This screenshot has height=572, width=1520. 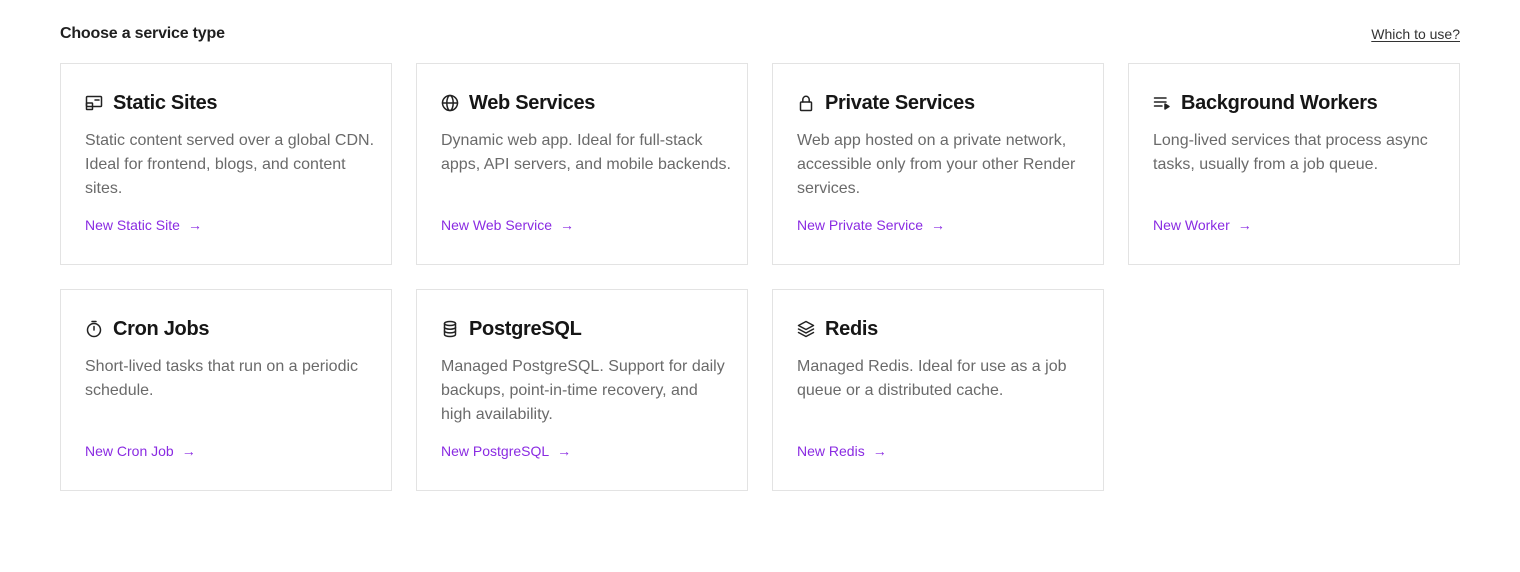 I want to click on page-title: Choose a service type, so click(x=142, y=33).